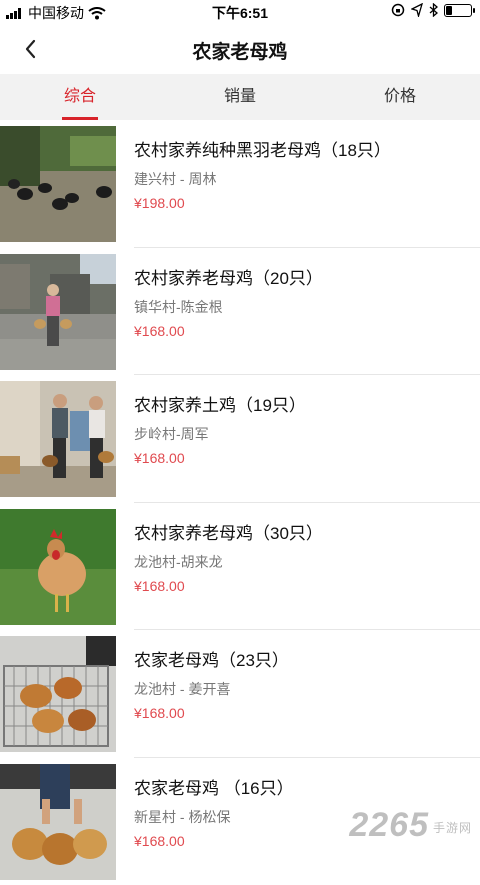 Image resolution: width=480 pixels, height=885 pixels. I want to click on product-info: 农家老母鸡（23只） 龙池村 - 姜开喜 ¥168.00, so click(302, 683).